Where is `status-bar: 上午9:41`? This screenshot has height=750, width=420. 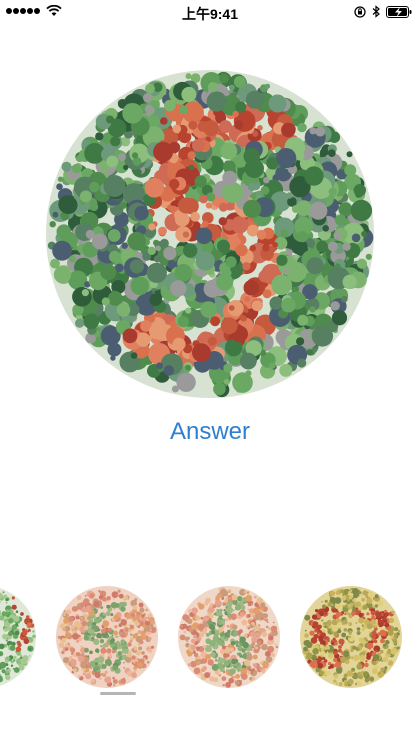 status-bar: 上午9:41 is located at coordinates (210, 12).